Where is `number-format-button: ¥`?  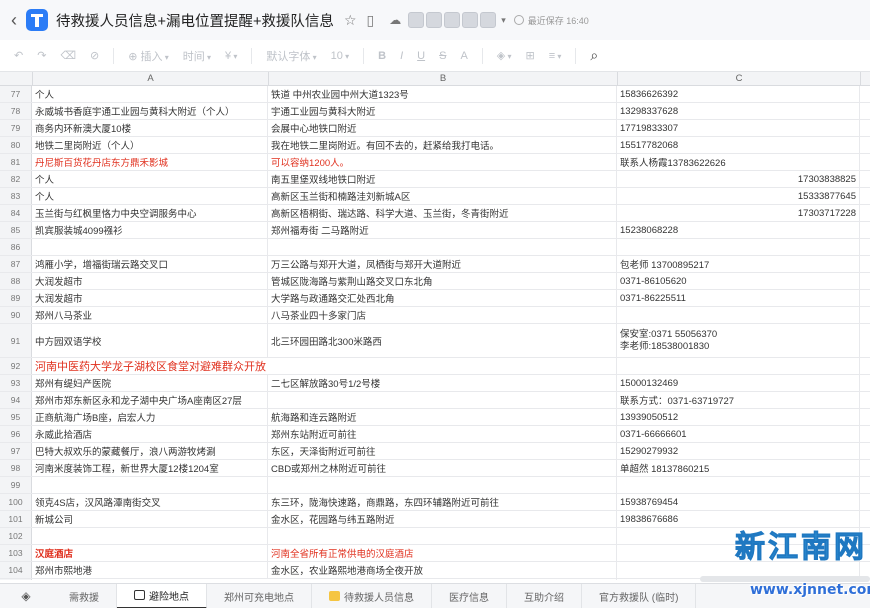
number-format-button: ¥ is located at coordinates (231, 56).